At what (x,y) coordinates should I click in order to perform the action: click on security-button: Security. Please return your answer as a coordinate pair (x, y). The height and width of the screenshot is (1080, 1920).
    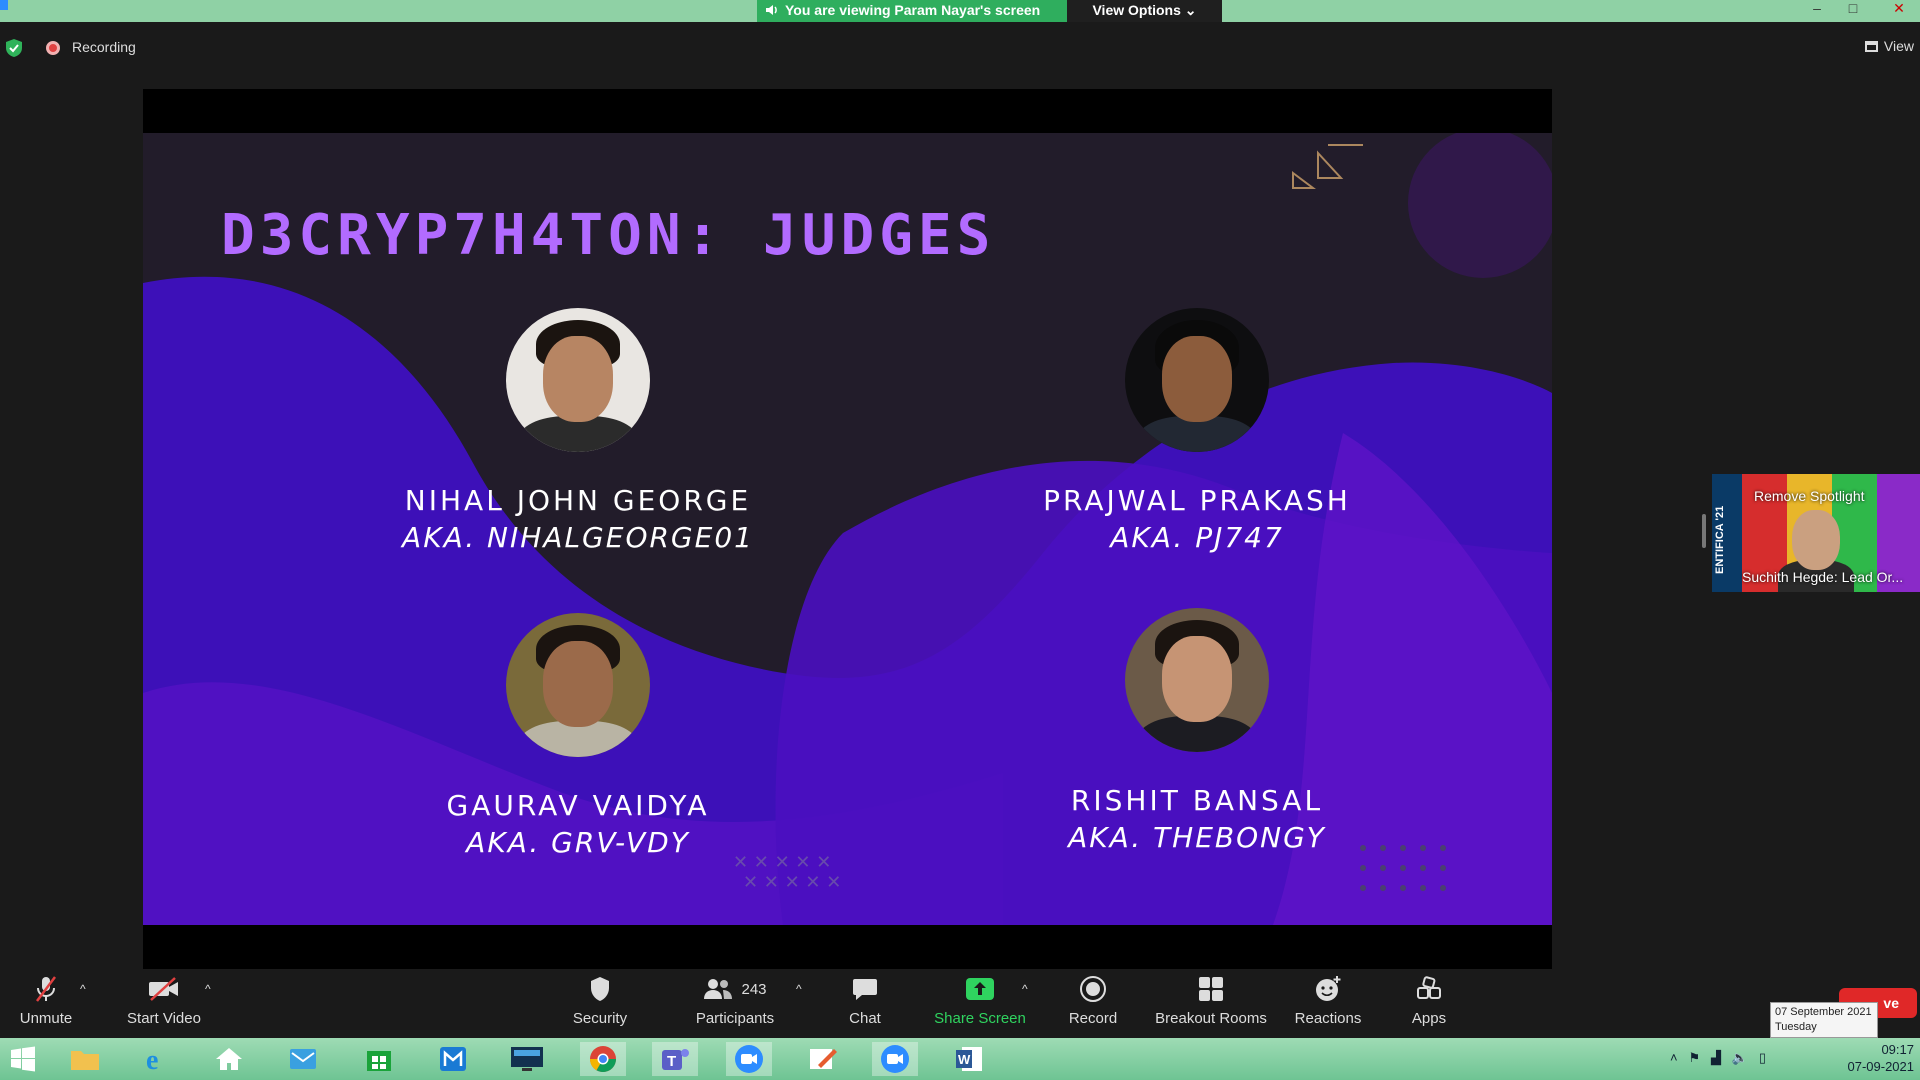
    Looking at the image, I should click on (600, 1005).